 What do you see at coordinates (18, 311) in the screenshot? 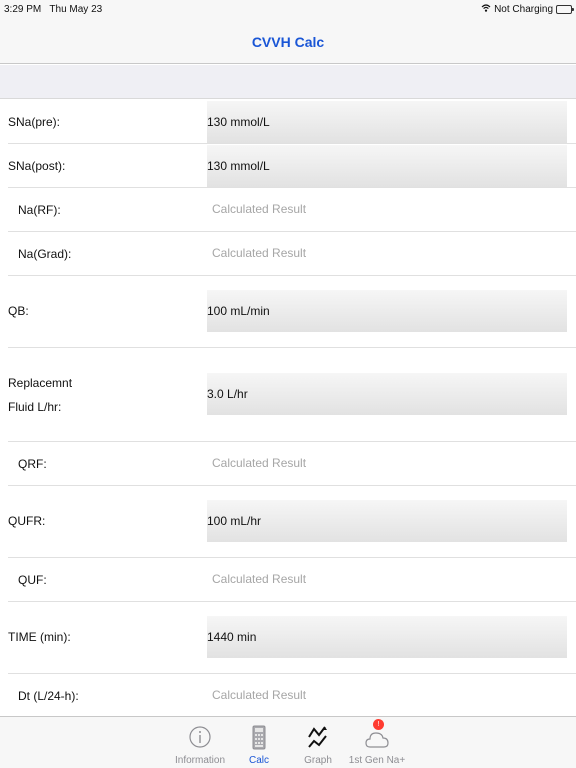
I see `qb-label: QB:` at bounding box center [18, 311].